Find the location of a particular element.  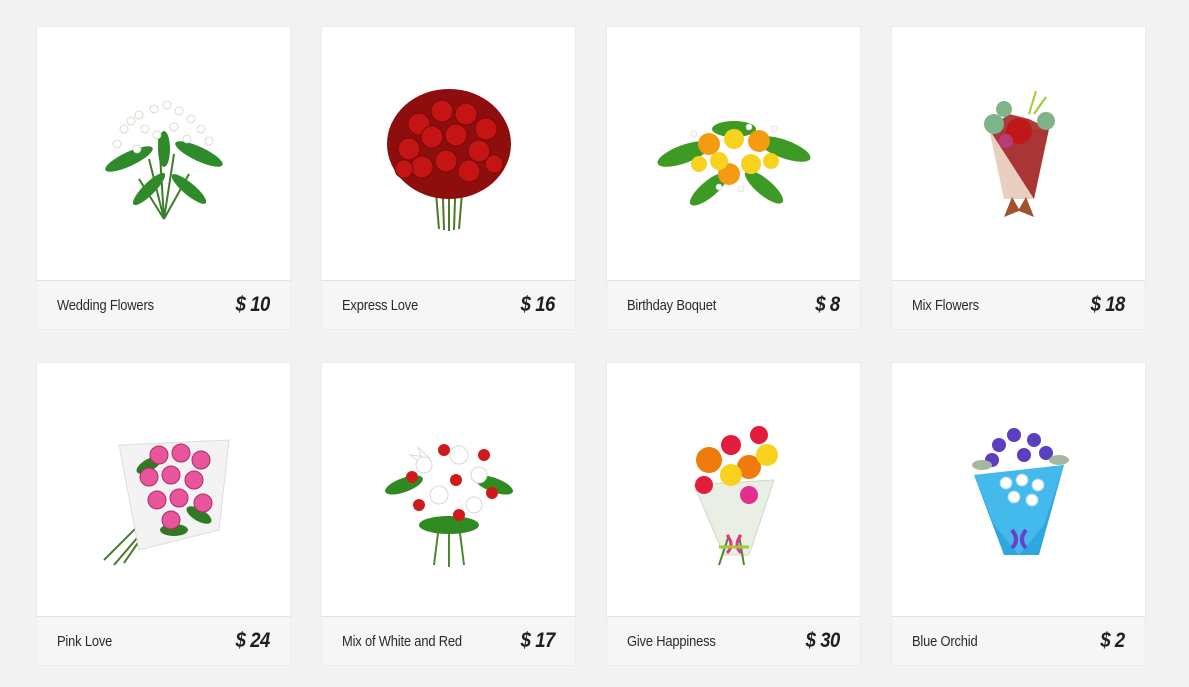

product-card: Mix Flowers $ 18 is located at coordinates (1018, 178).